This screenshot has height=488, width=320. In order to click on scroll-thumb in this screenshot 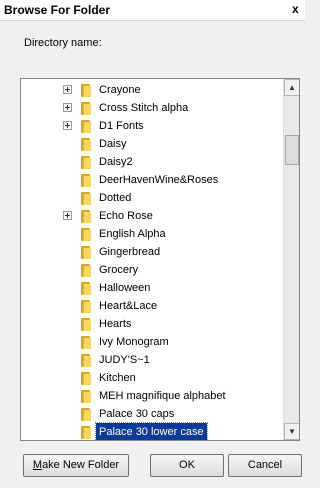, I will do `click(292, 150)`.